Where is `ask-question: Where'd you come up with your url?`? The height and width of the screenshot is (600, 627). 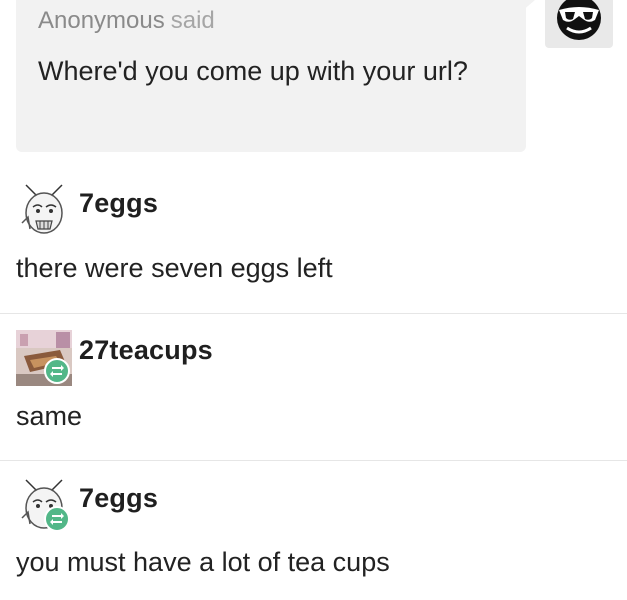
ask-question: Where'd you come up with your url? is located at coordinates (253, 71).